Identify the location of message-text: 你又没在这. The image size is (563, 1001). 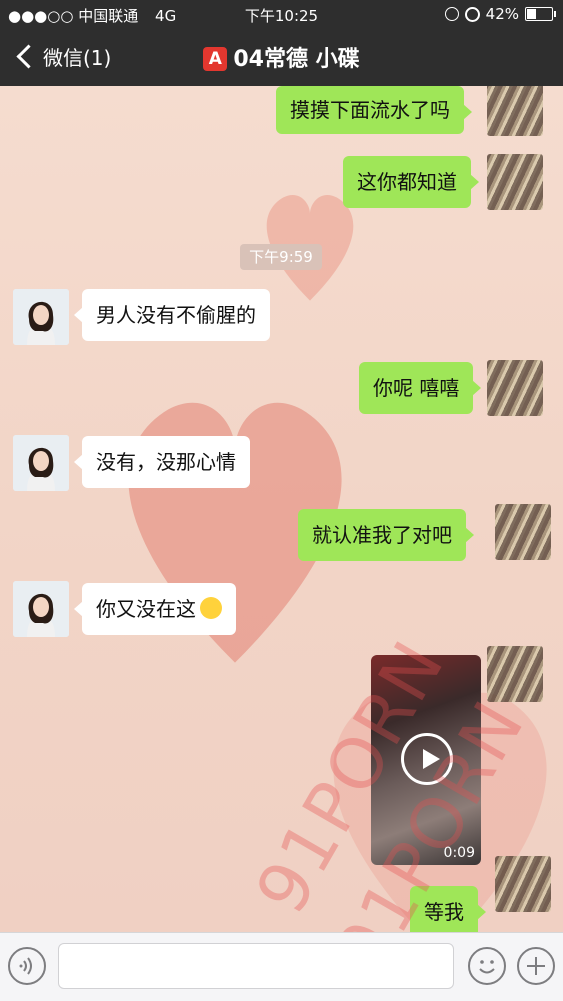
(146, 609).